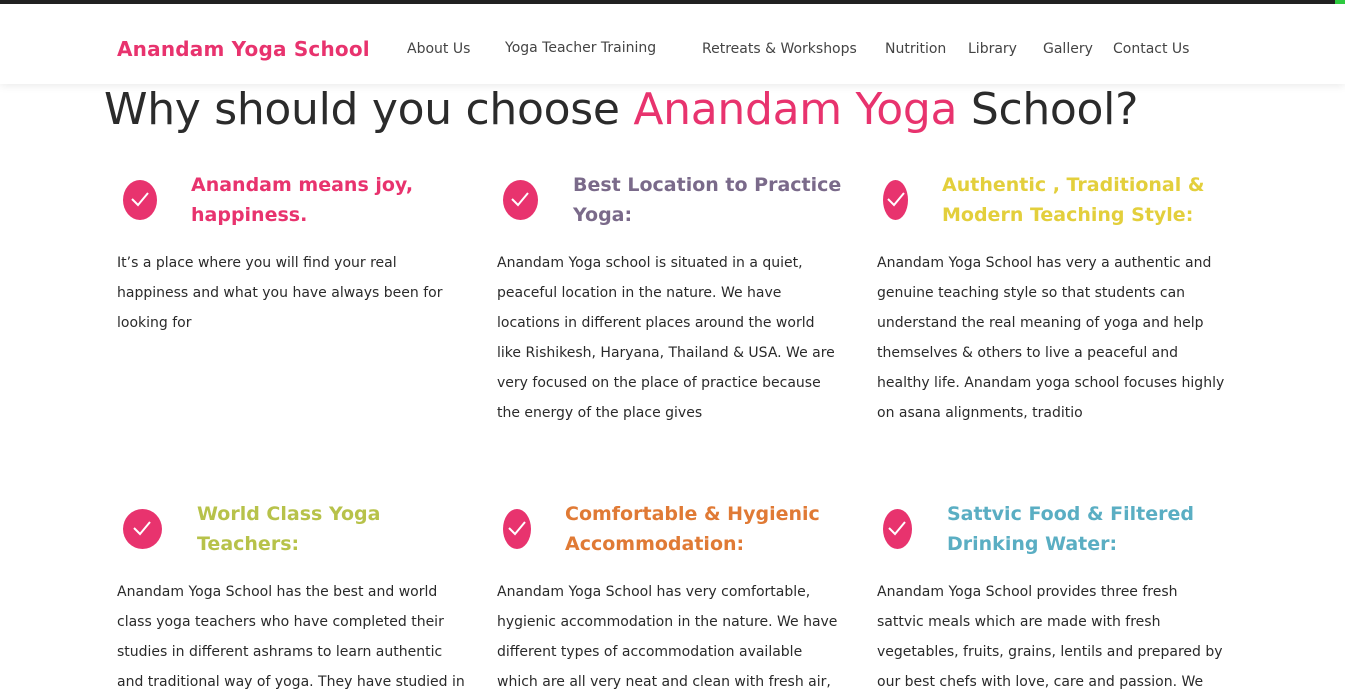 This screenshot has height=699, width=1345. What do you see at coordinates (795, 109) in the screenshot?
I see `title-highlight: Anandam Yoga` at bounding box center [795, 109].